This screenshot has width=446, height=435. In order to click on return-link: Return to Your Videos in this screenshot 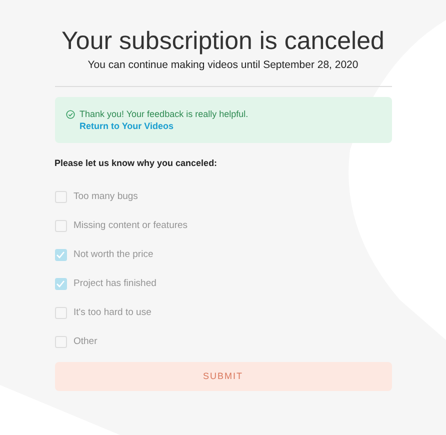, I will do `click(127, 126)`.